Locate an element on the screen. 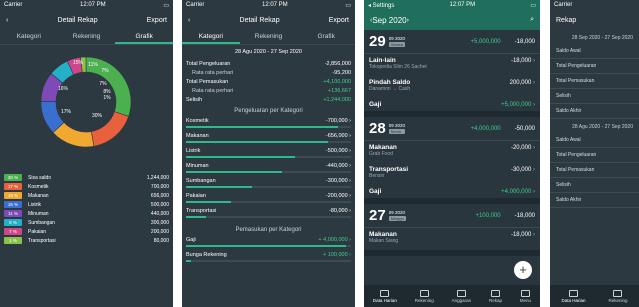 This screenshot has height=307, width=639. transaction-item: Makanan -20,000 › Grab Food is located at coordinates (452, 152).